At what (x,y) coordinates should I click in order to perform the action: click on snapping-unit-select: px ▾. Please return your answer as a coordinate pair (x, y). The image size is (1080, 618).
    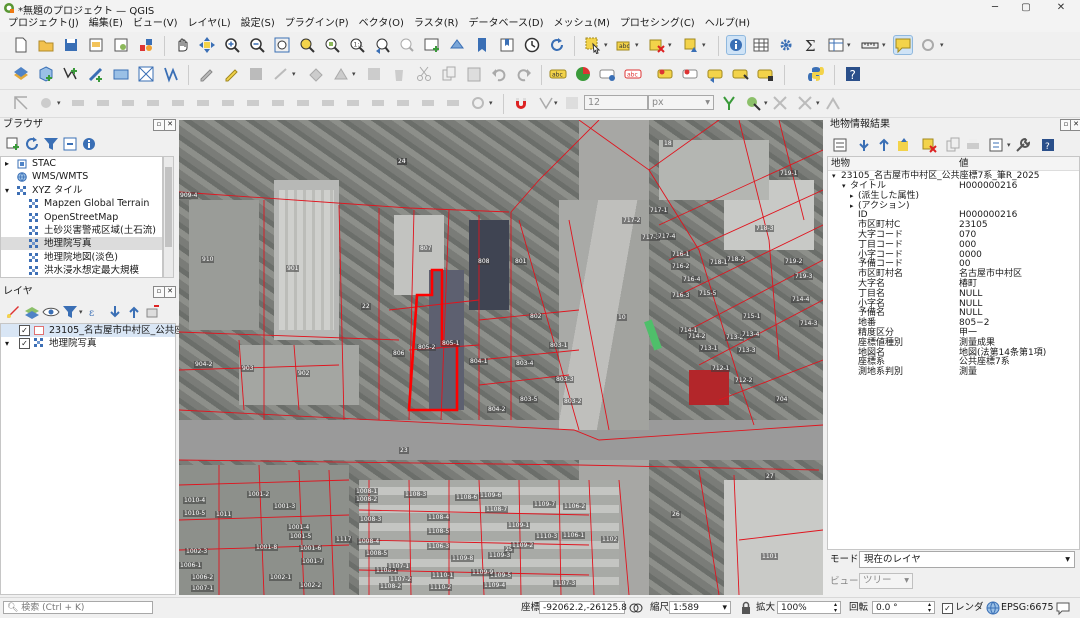
    Looking at the image, I should click on (681, 102).